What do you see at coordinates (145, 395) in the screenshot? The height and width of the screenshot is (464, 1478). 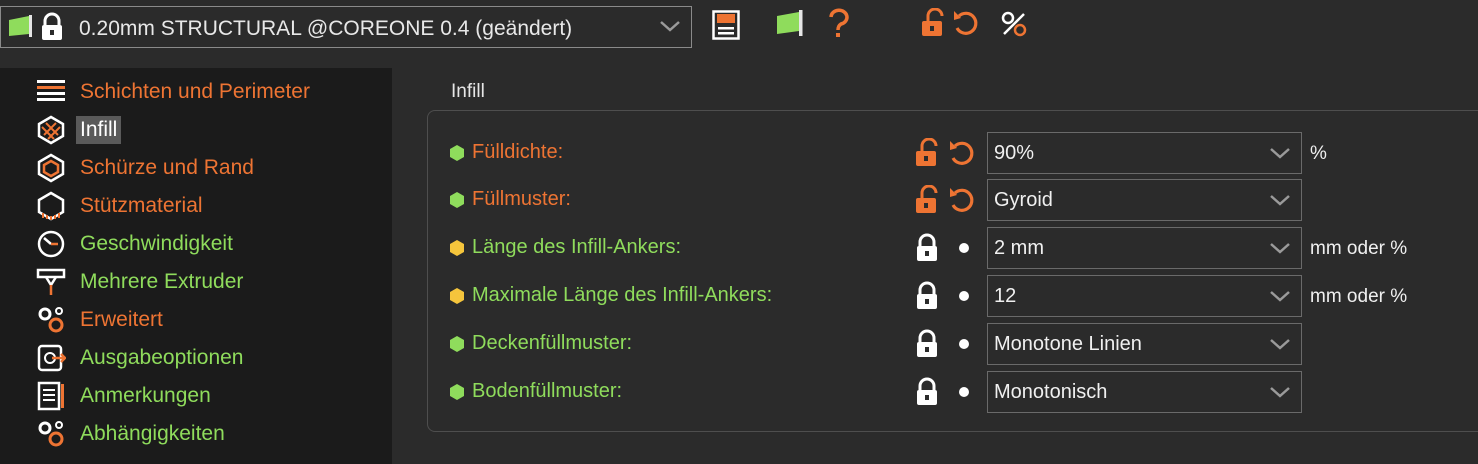 I see `sidebar-item-label: Anmerkungen` at bounding box center [145, 395].